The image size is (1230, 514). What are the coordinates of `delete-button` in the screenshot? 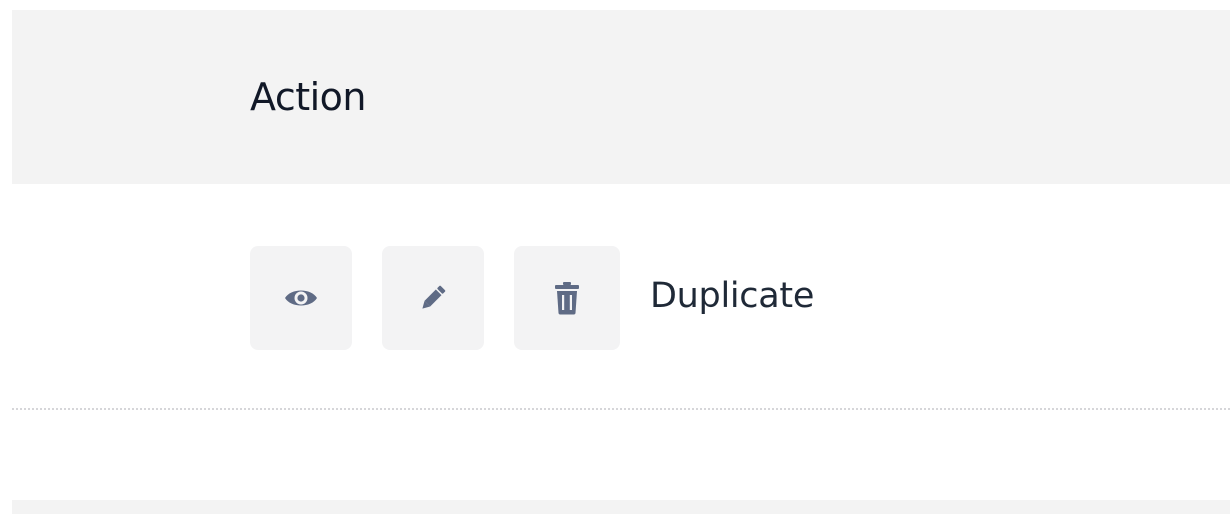 It's located at (567, 298).